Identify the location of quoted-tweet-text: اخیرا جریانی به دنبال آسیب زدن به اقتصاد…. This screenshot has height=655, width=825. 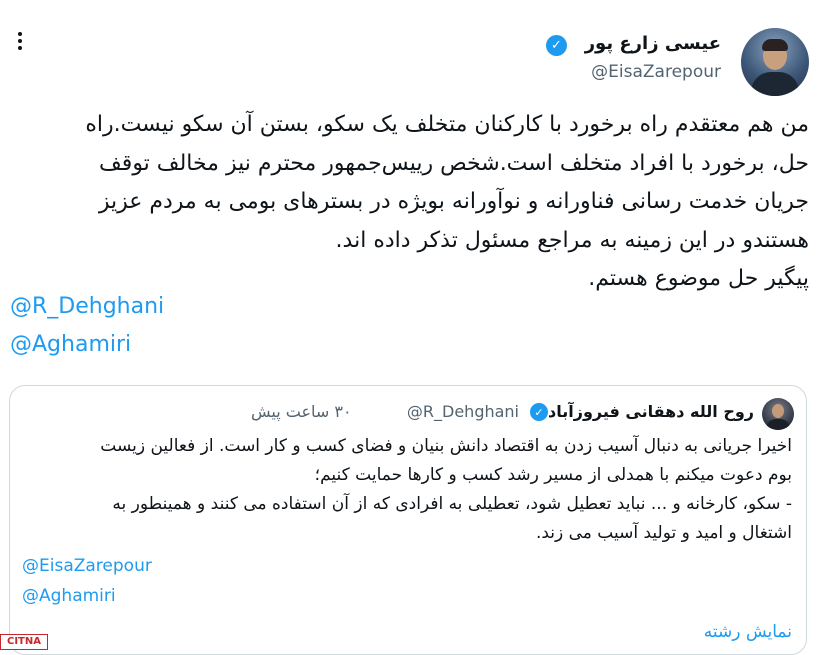
(446, 489).